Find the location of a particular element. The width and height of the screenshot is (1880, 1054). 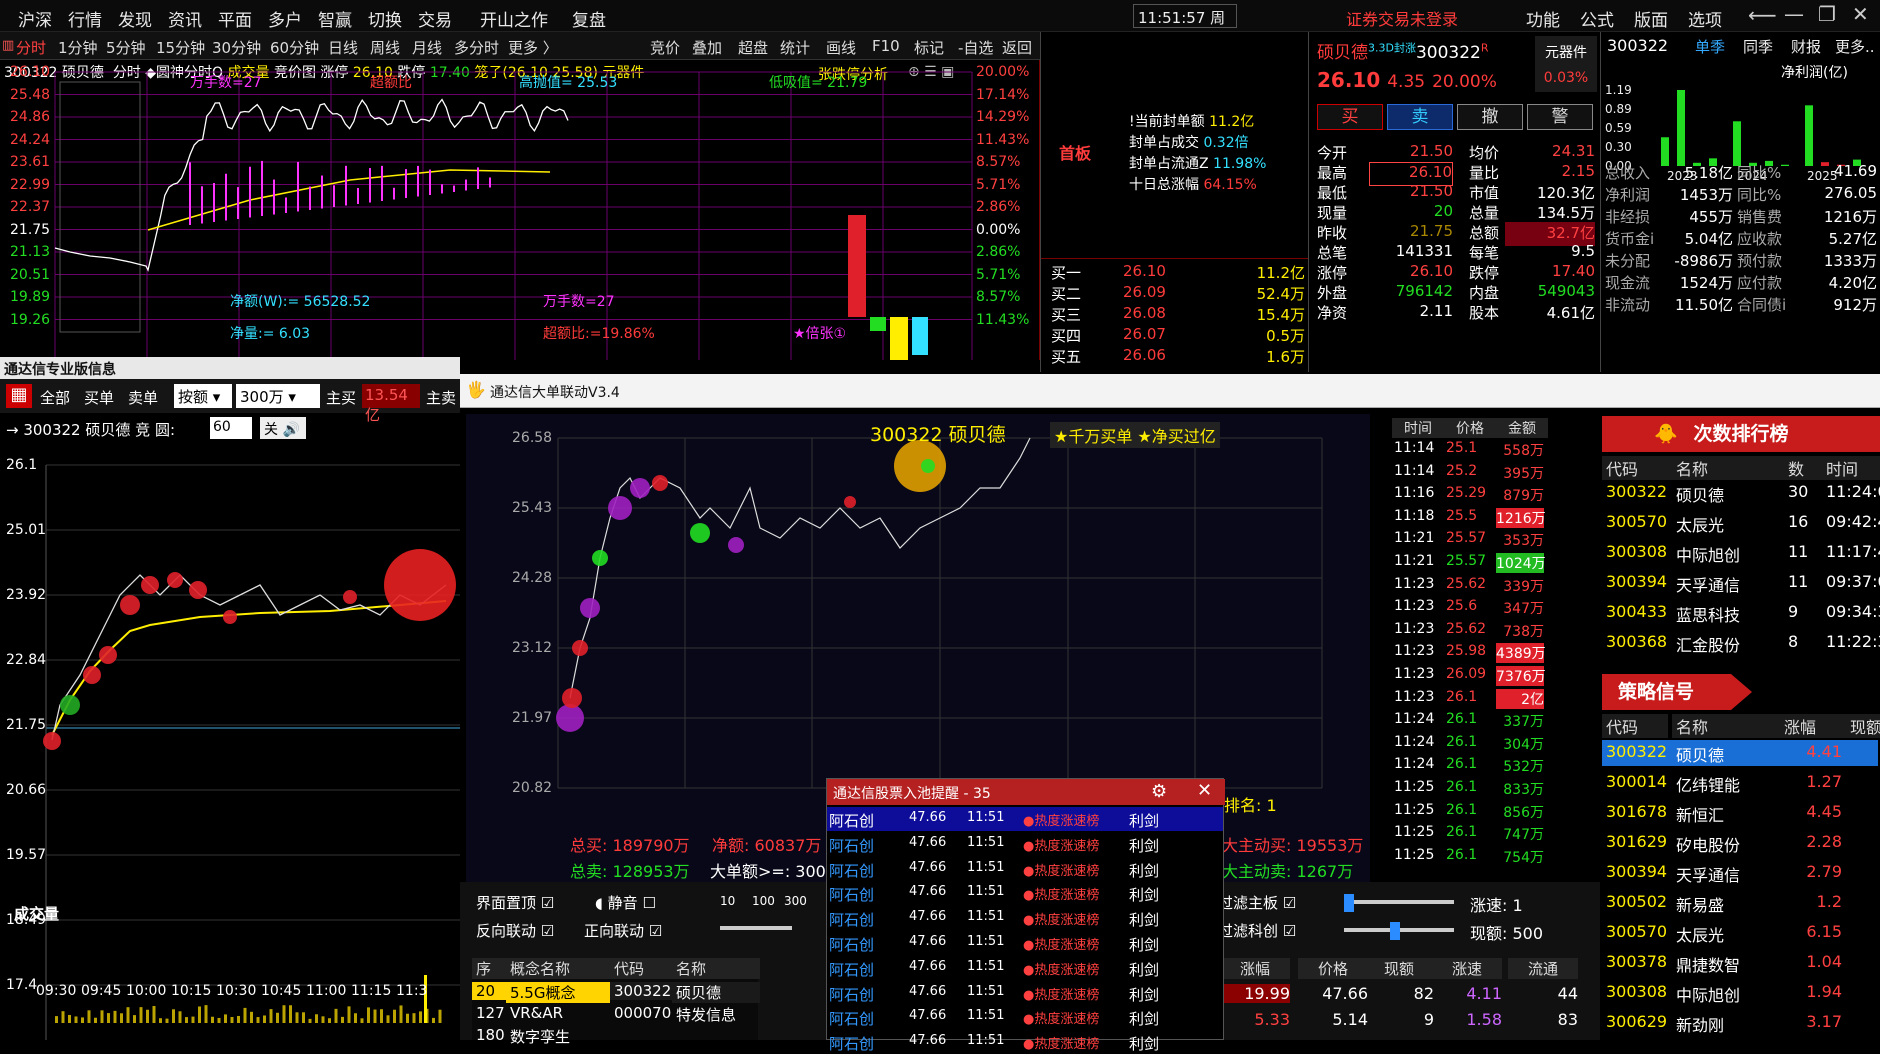

pool-cell-7-3: ●热度涨速榜 is located at coordinates (1061, 993).